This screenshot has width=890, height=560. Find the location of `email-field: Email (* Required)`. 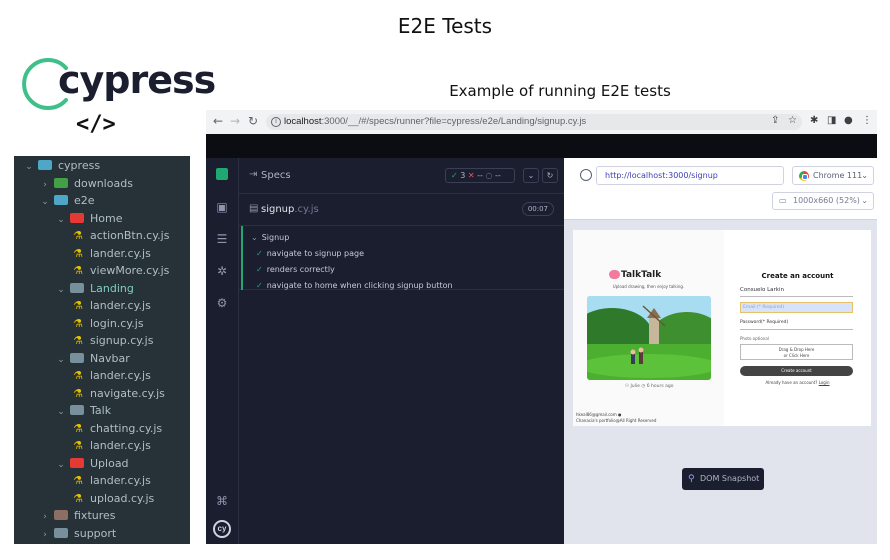

email-field: Email (* Required) is located at coordinates (796, 307).